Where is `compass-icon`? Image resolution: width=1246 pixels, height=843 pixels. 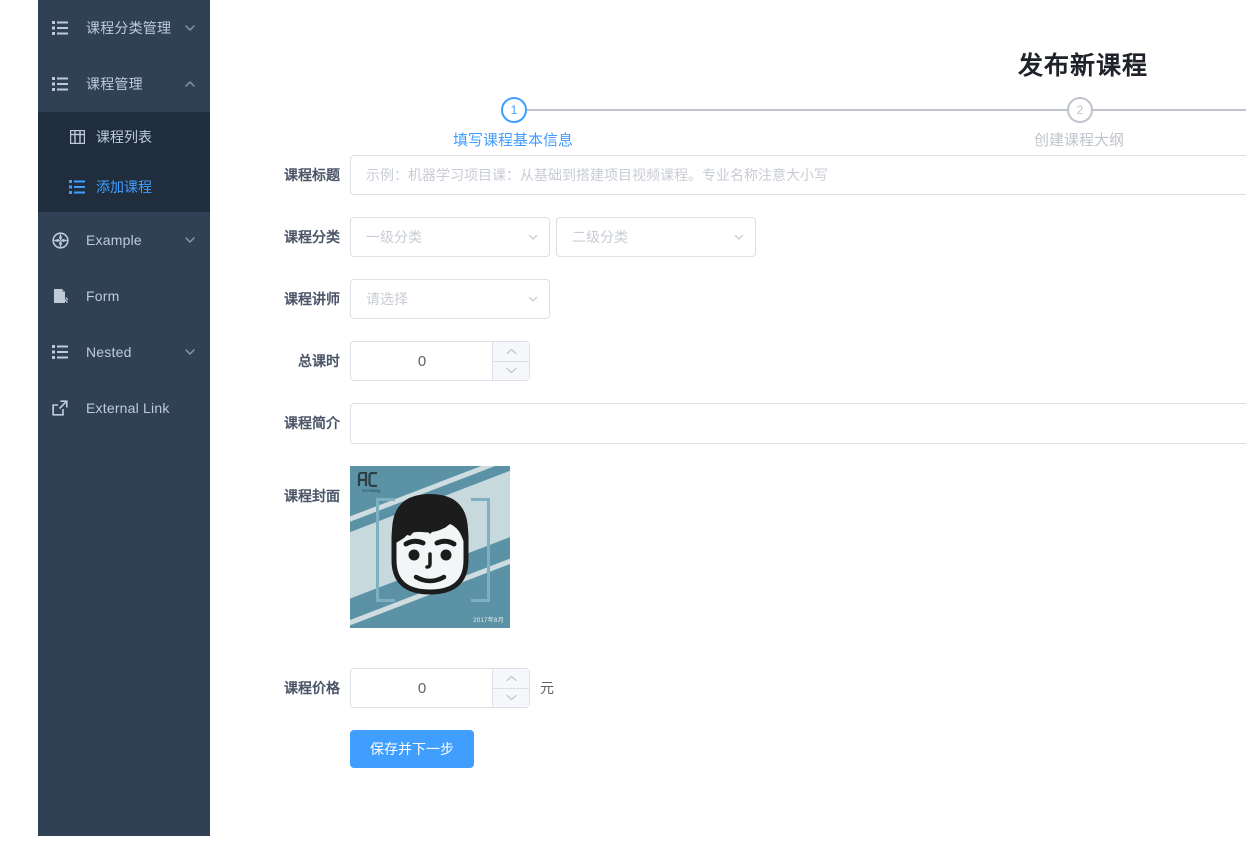 compass-icon is located at coordinates (60, 240).